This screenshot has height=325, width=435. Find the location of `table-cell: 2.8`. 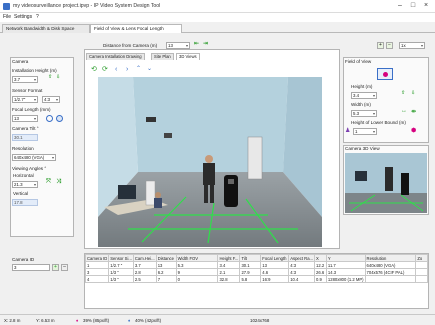

table-cell: 2.8 is located at coordinates (144, 272).